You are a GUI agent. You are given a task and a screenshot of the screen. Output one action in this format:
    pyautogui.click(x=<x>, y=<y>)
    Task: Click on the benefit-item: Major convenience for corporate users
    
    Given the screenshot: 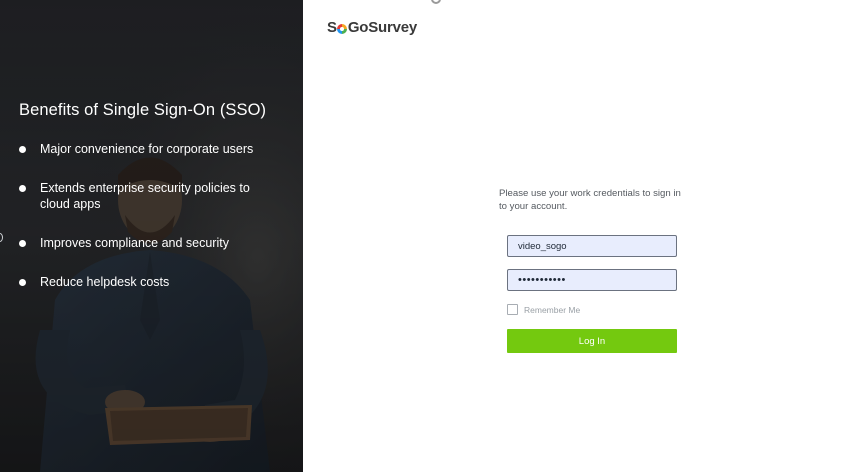 What is the action you would take?
    pyautogui.click(x=144, y=150)
    